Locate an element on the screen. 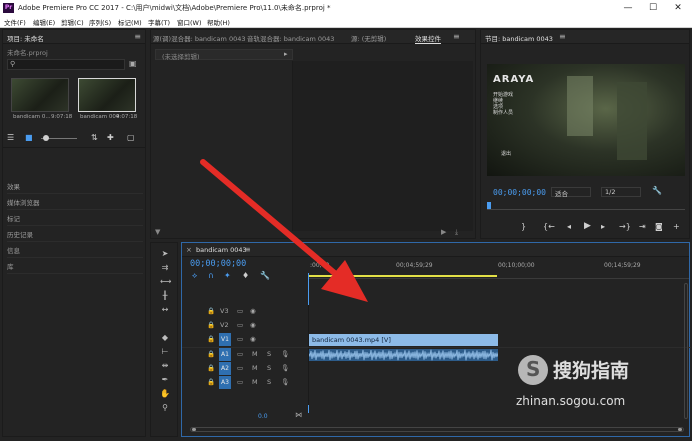 The width and height of the screenshot is (692, 441). watermark-url: zhinan.sogou.com is located at coordinates (571, 401).